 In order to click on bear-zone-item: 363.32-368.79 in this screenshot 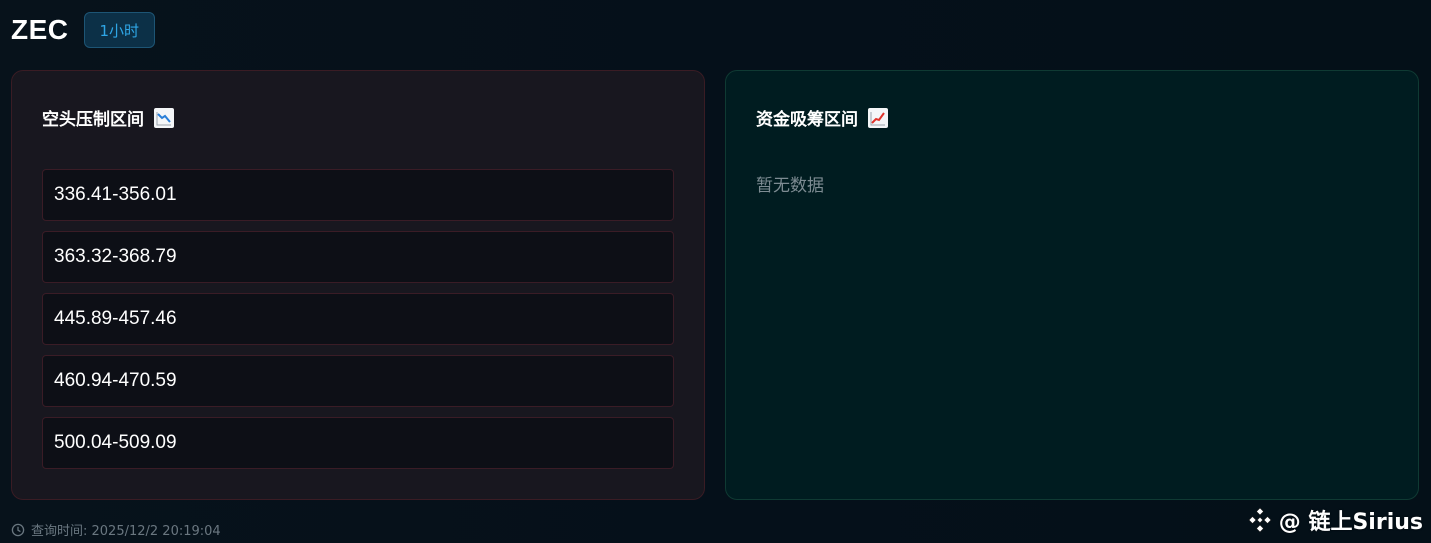, I will do `click(358, 257)`.